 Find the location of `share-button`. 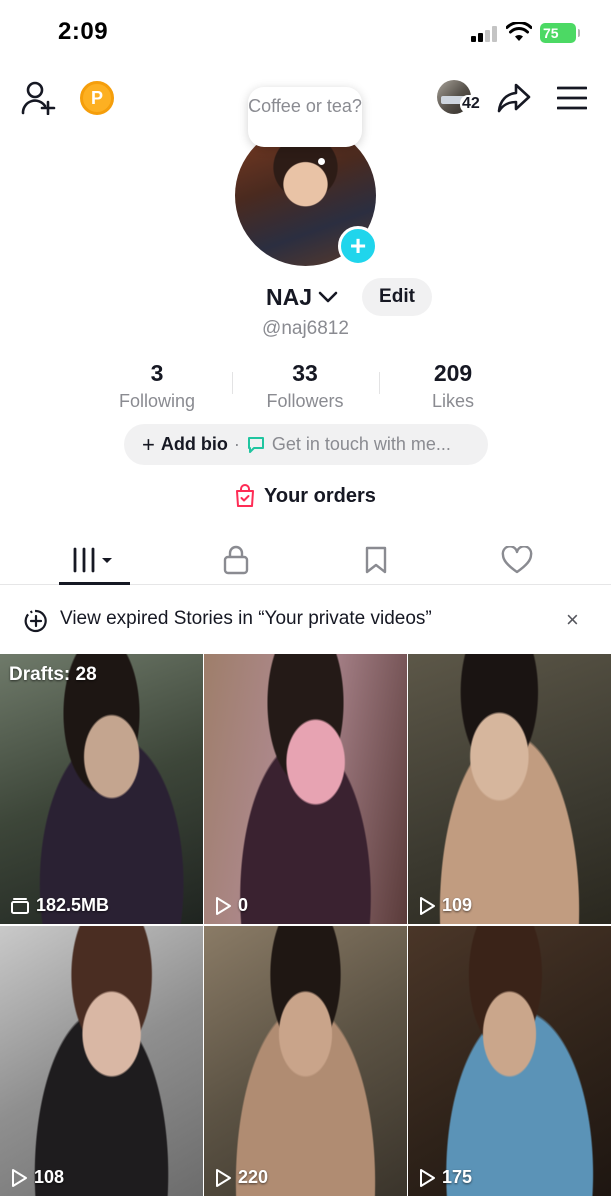

share-button is located at coordinates (514, 98).